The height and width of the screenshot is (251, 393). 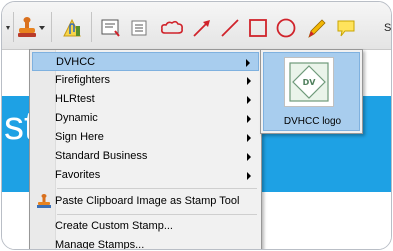 I want to click on arrow-button, so click(x=202, y=28).